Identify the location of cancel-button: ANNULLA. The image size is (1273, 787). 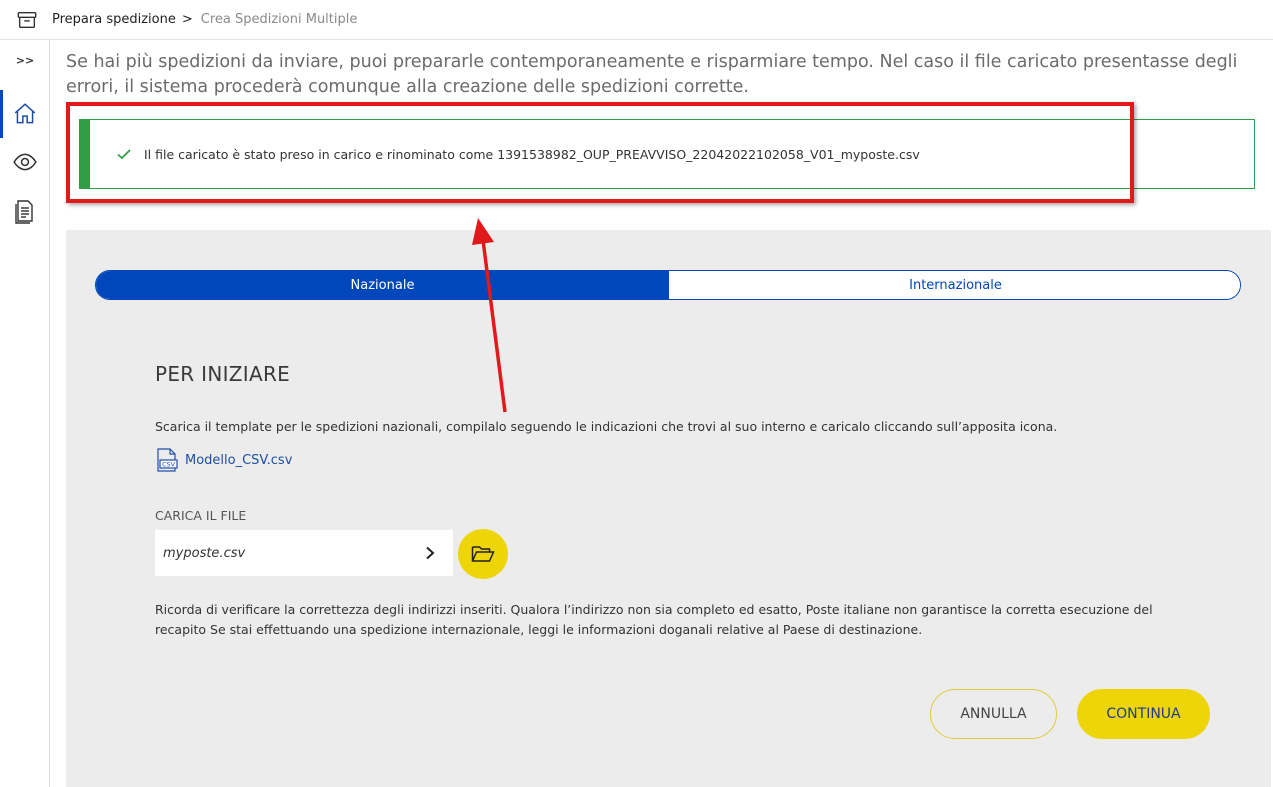
(993, 714).